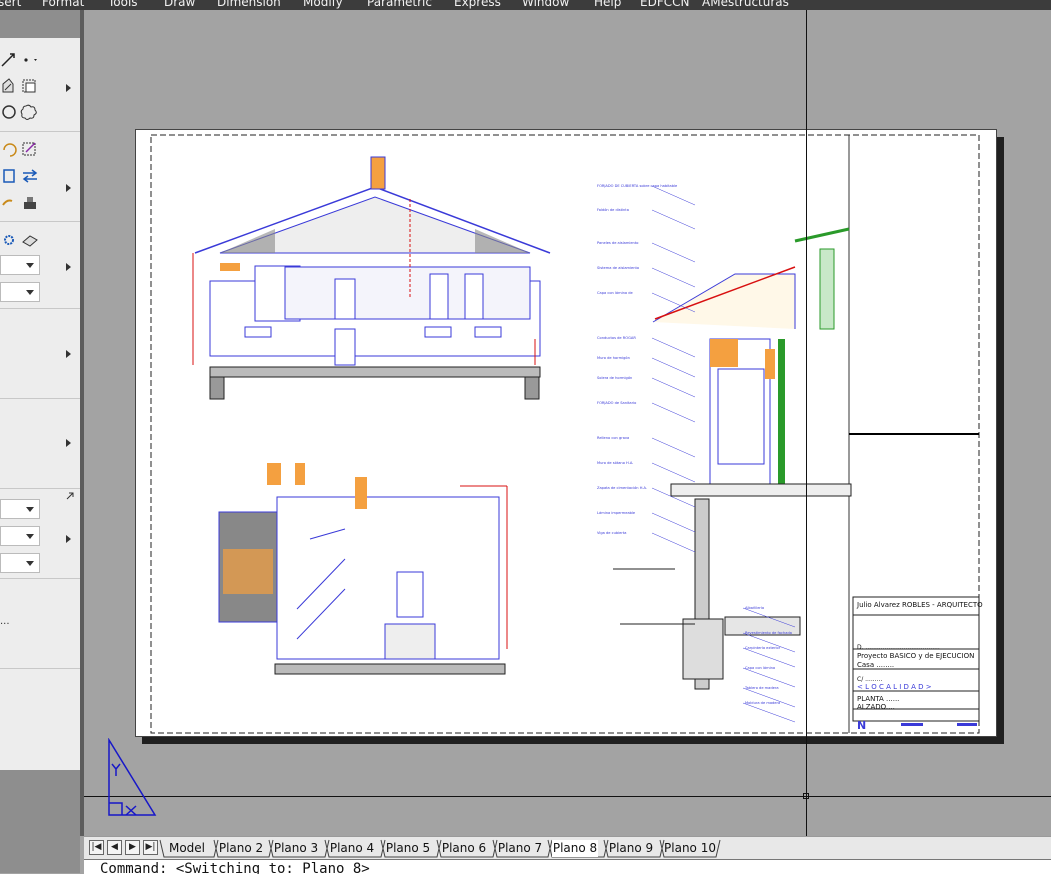 The width and height of the screenshot is (1051, 874). Describe the element at coordinates (545, 4) in the screenshot. I see `menu-window: Window` at that location.